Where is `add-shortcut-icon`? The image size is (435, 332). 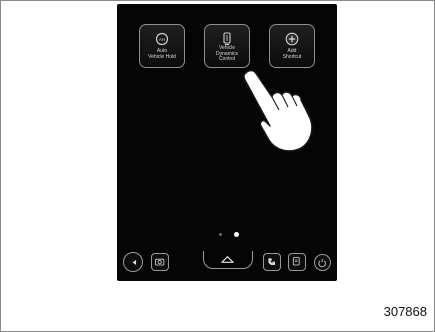 add-shortcut-icon is located at coordinates (292, 39).